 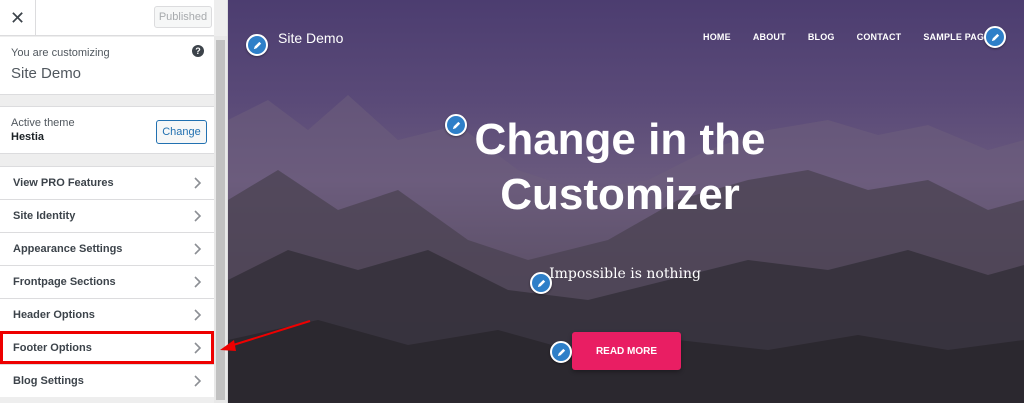 I want to click on hero-title-line: Change in the, so click(x=620, y=139).